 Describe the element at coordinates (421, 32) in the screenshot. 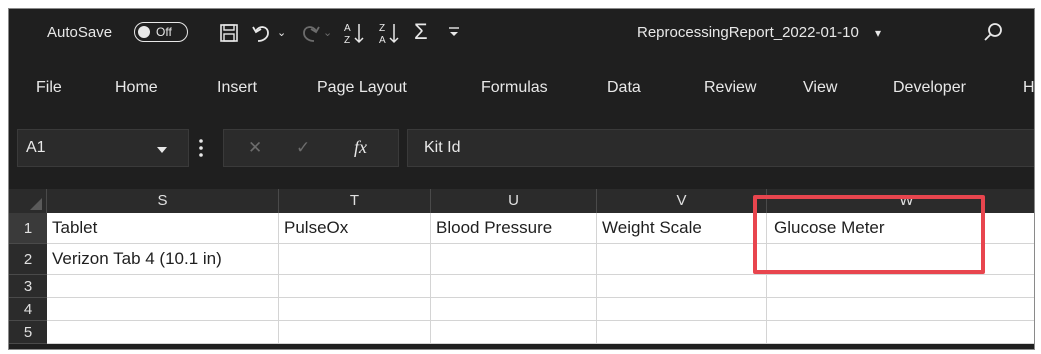

I see `autosum-icon: Σ` at that location.